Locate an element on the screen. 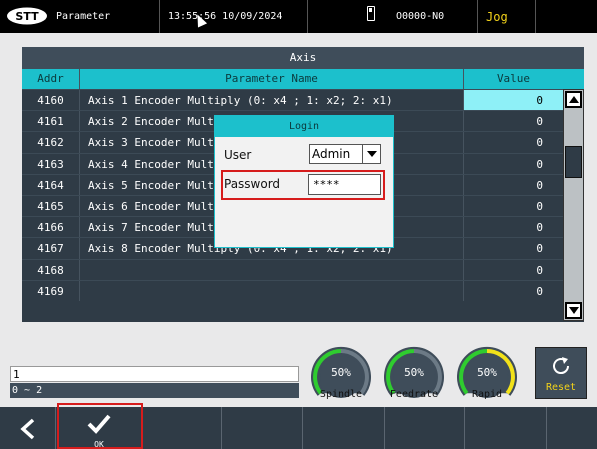 The image size is (597, 449). password-label: Password is located at coordinates (252, 184).